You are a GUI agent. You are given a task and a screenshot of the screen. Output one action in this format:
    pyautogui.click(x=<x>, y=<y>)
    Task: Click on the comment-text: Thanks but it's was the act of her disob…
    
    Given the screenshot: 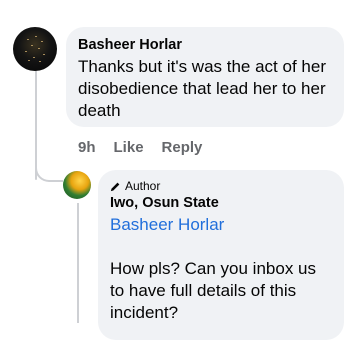 What is the action you would take?
    pyautogui.click(x=202, y=88)
    